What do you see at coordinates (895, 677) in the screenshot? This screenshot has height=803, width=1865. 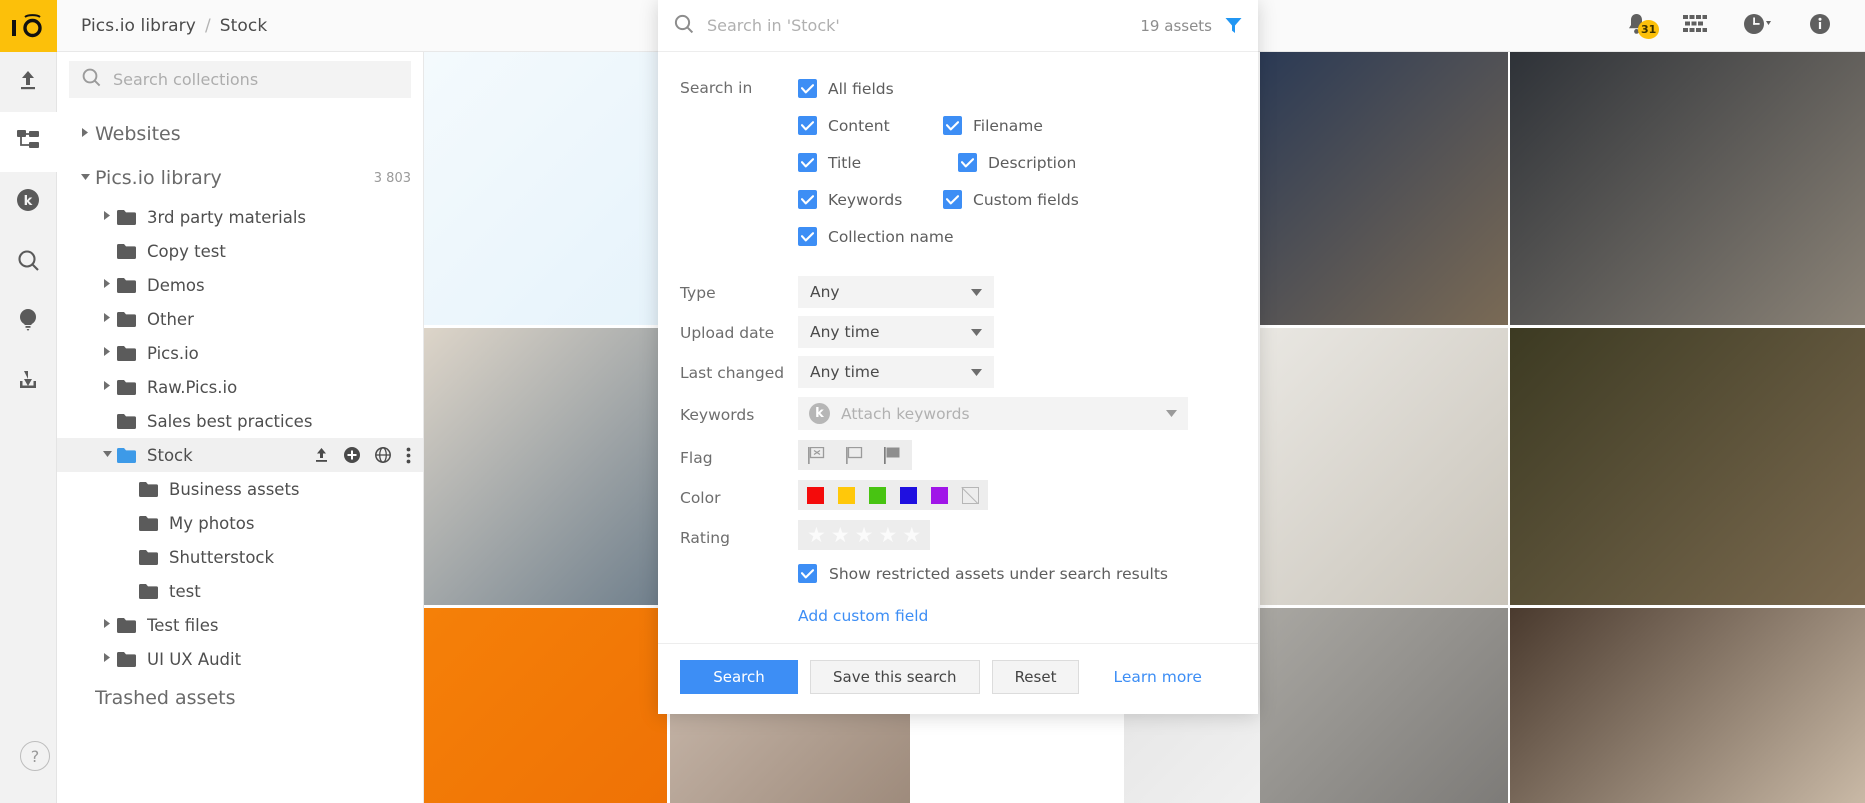 I see `save-search-button: Save this search` at bounding box center [895, 677].